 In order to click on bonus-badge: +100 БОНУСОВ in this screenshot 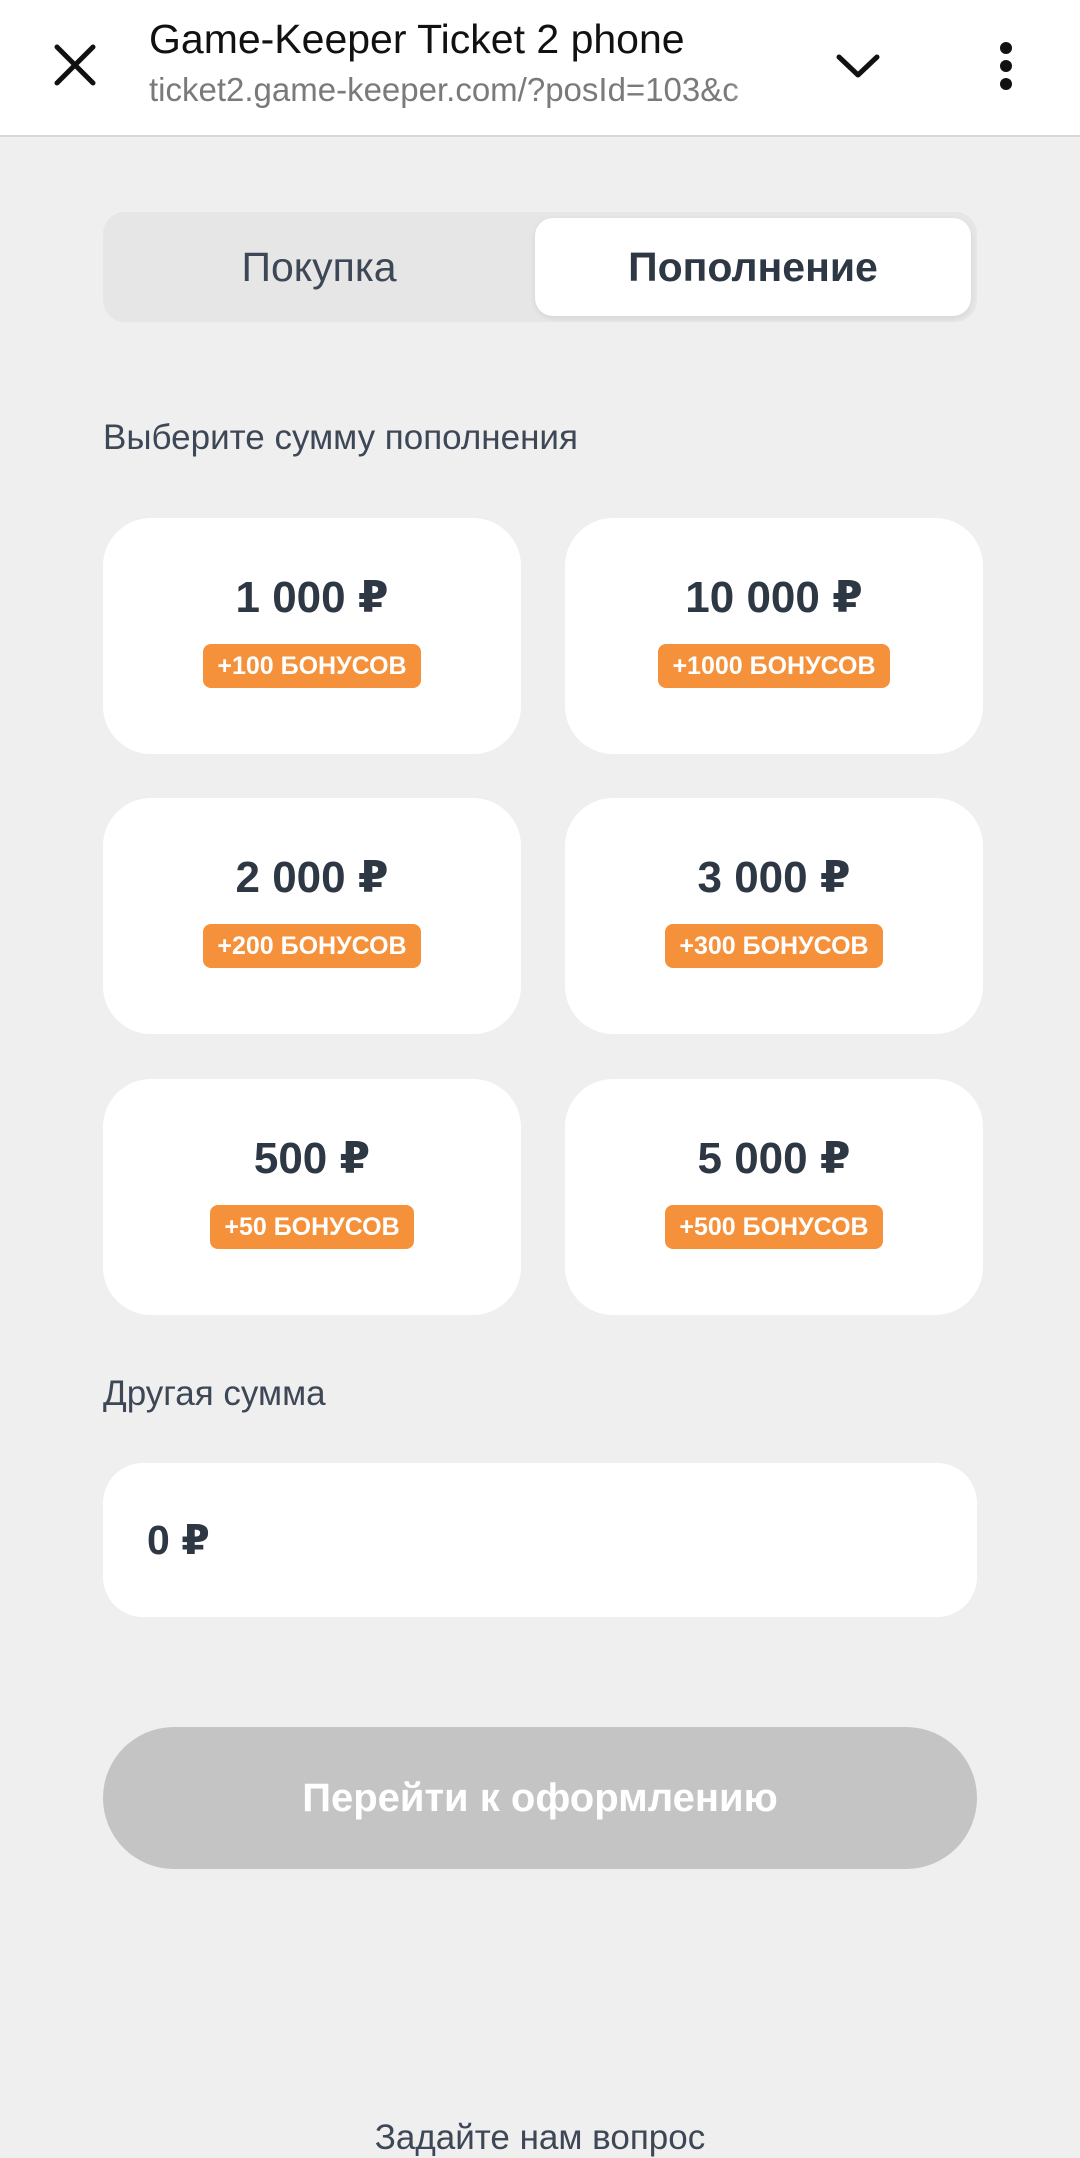, I will do `click(312, 666)`.